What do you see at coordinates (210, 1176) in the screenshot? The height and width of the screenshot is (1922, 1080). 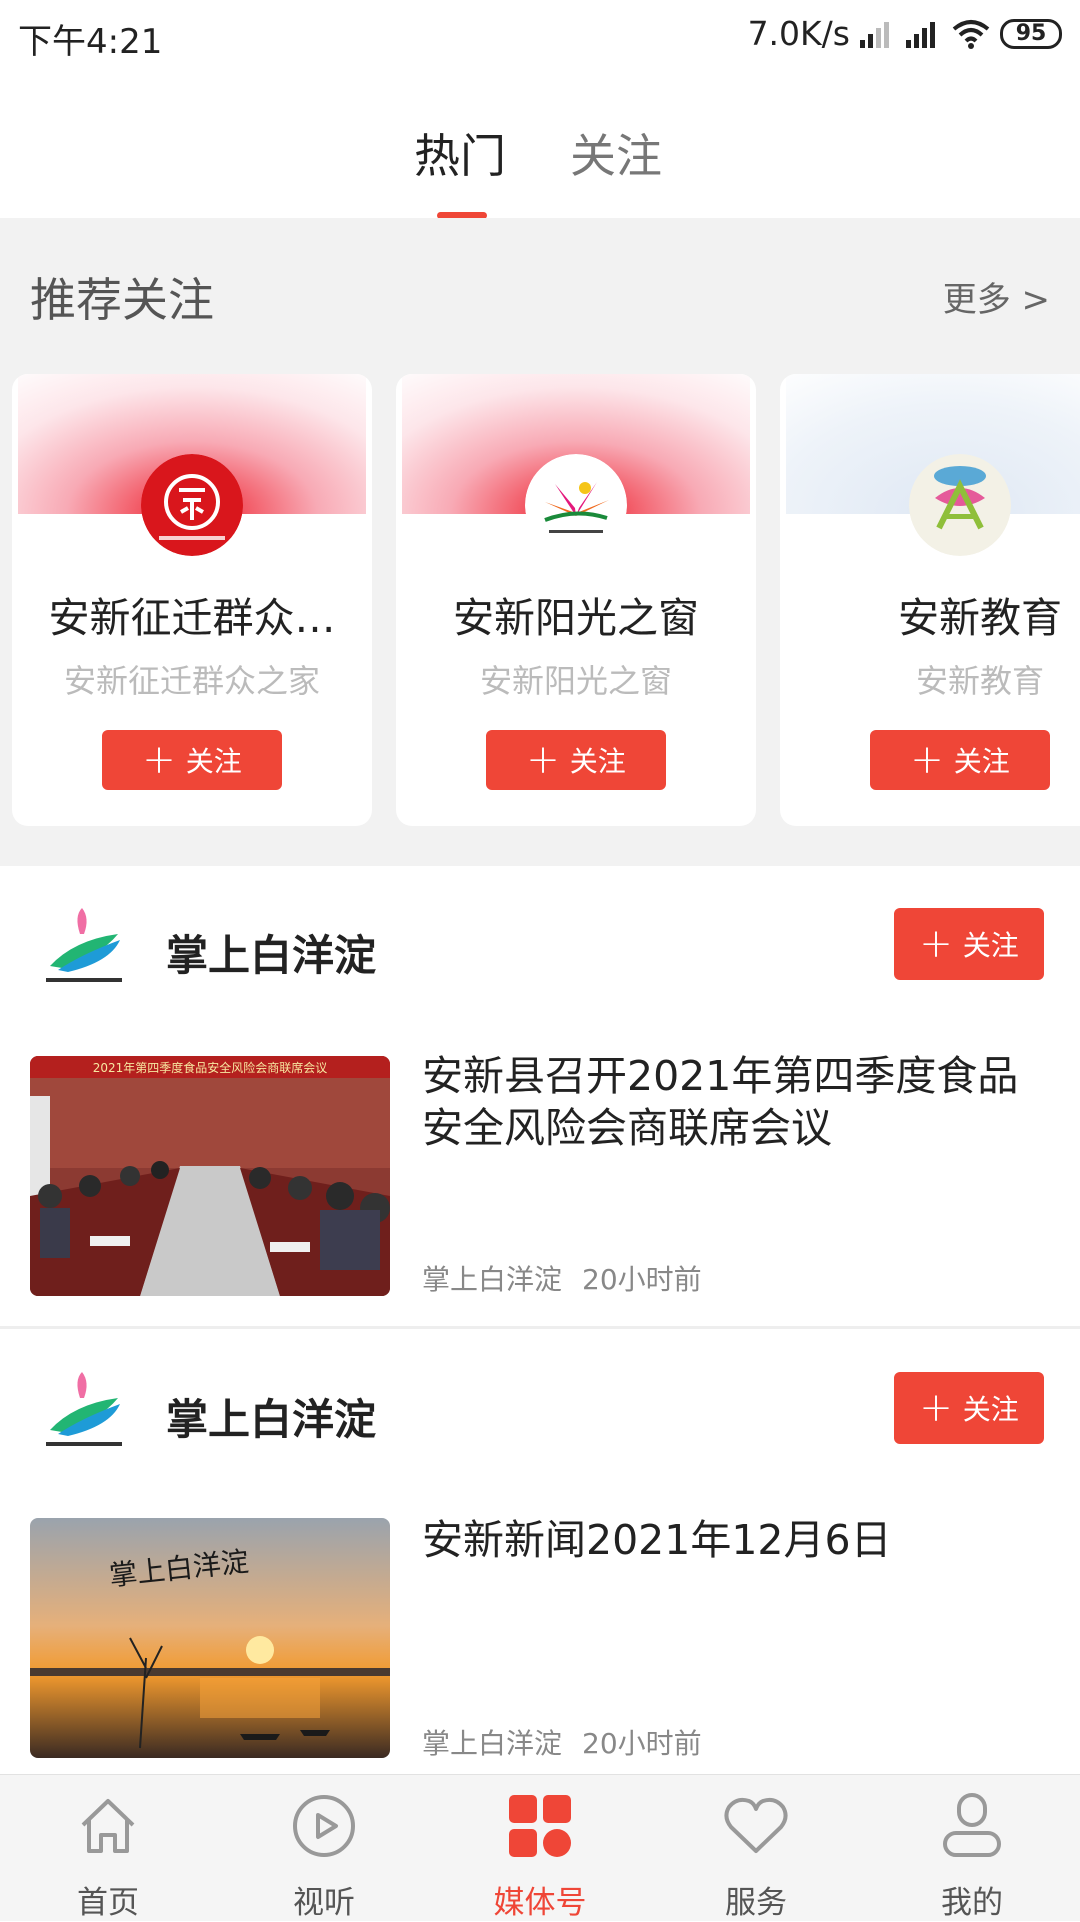 I see `article-thumbnail: 2021年第四季度食品安全风险会商联席会议` at bounding box center [210, 1176].